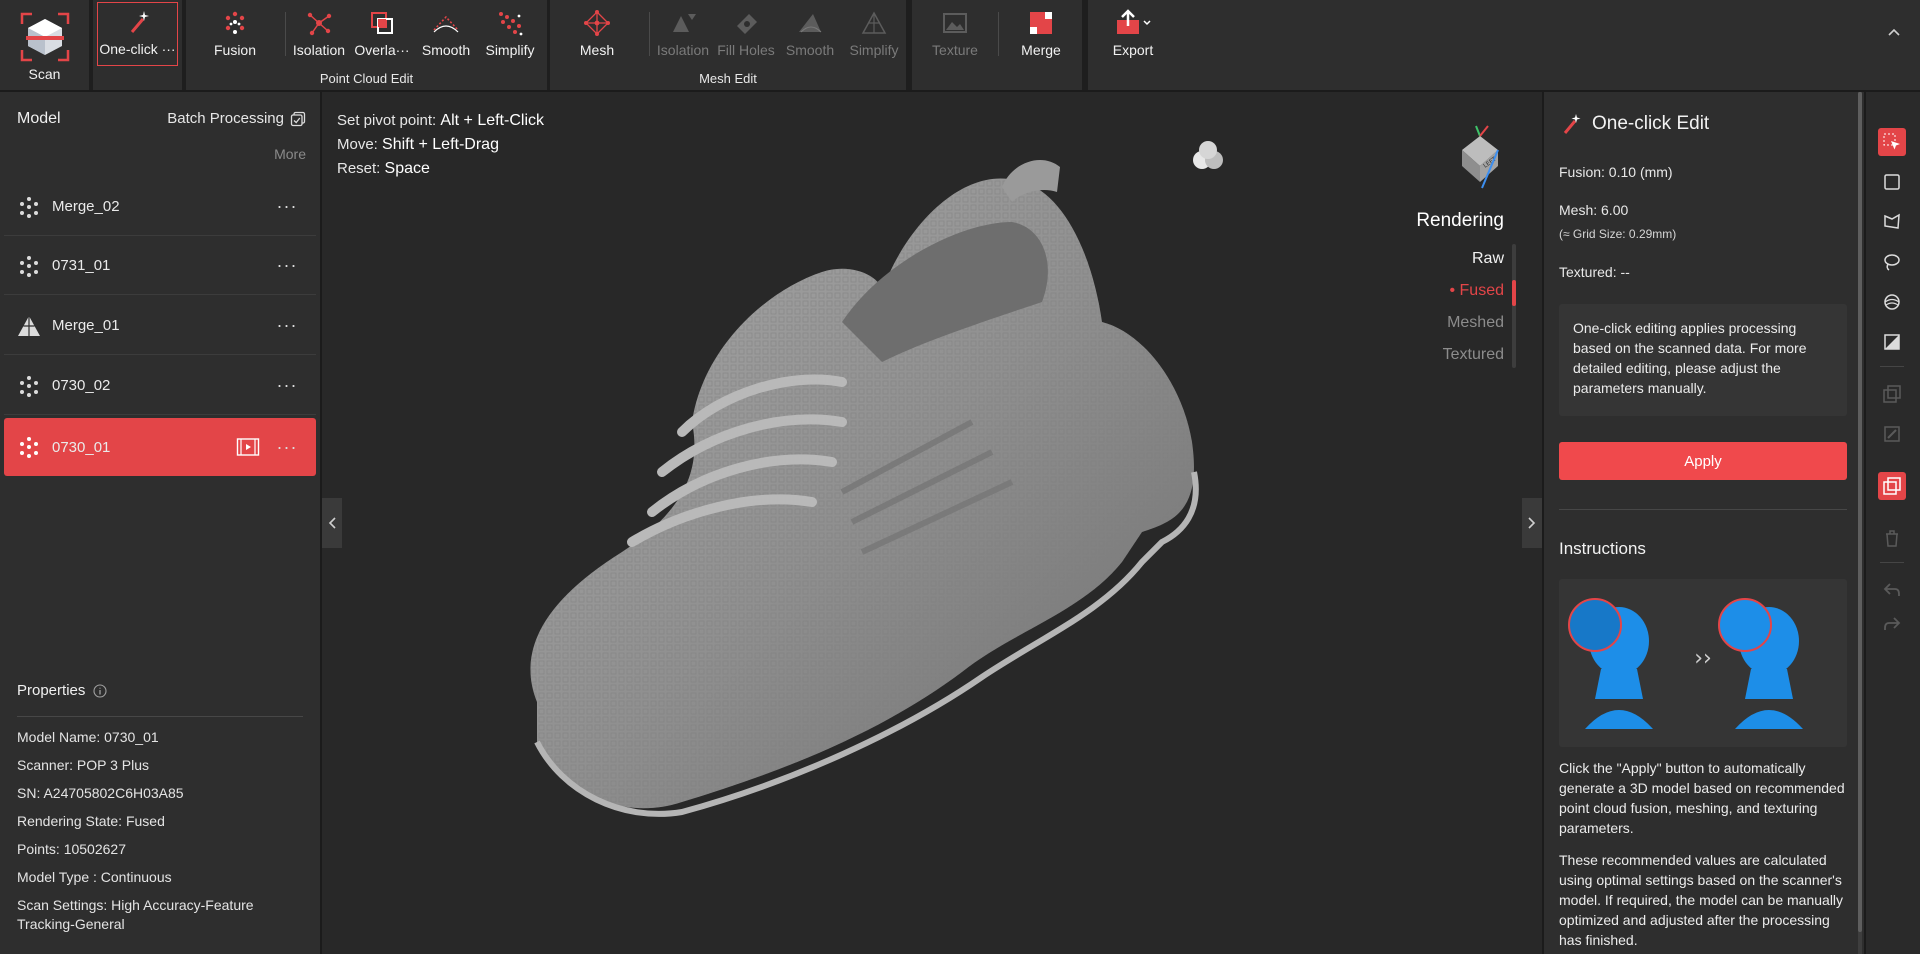  I want to click on collapse-right-panel-button, so click(1532, 523).